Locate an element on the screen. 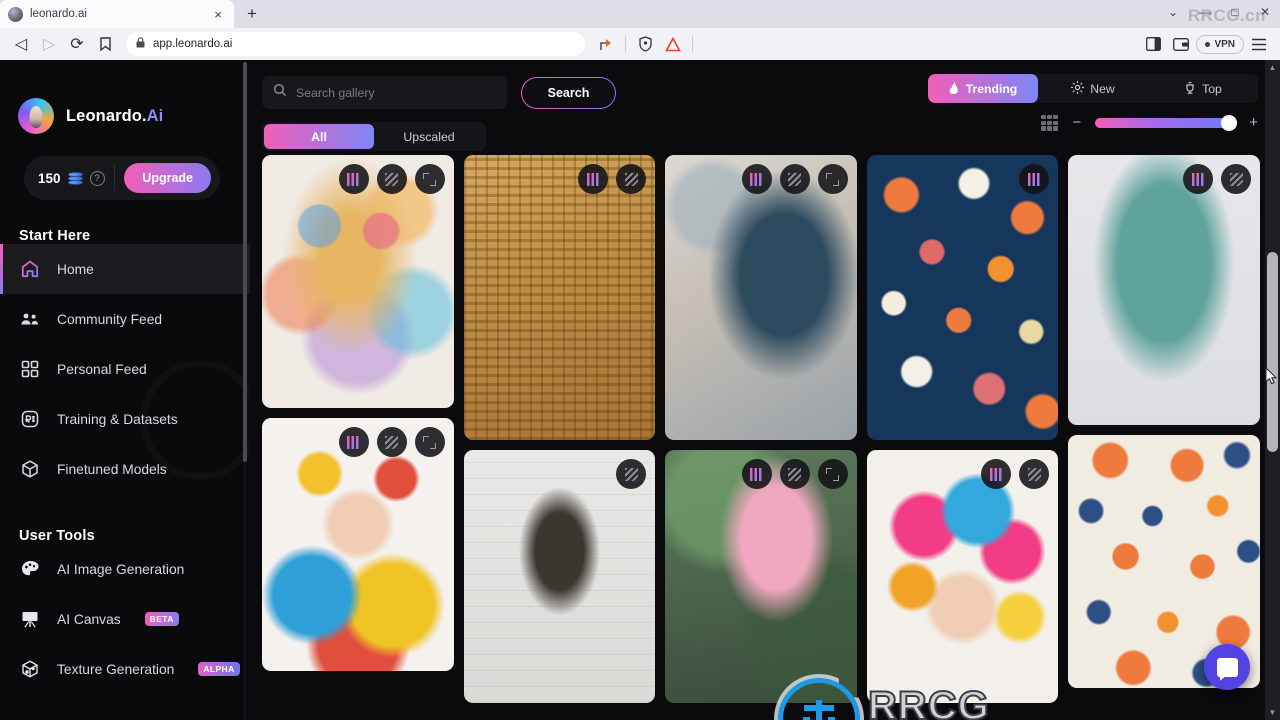 The height and width of the screenshot is (720, 1280). egyptian-hieroglyph-artwork is located at coordinates (559, 297).